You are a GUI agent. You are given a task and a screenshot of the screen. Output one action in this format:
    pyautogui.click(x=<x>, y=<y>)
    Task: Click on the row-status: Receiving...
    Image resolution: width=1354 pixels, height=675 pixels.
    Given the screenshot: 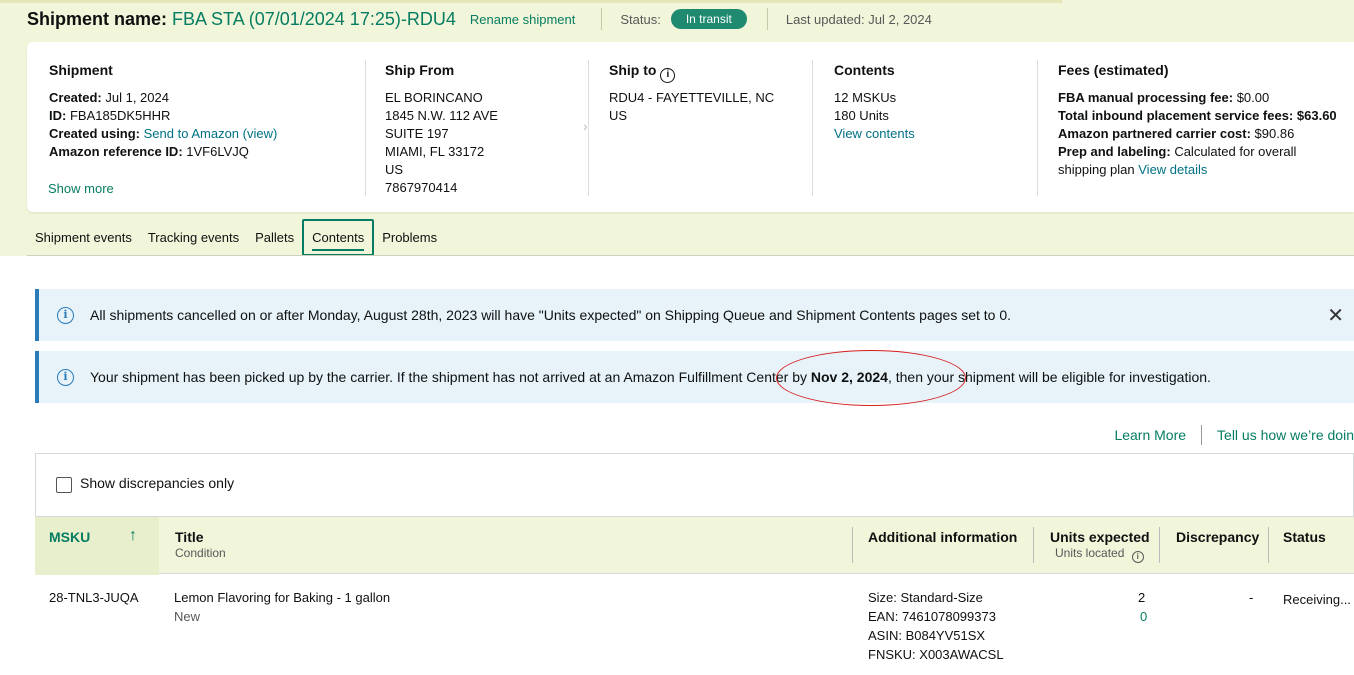 What is the action you would take?
    pyautogui.click(x=1317, y=599)
    